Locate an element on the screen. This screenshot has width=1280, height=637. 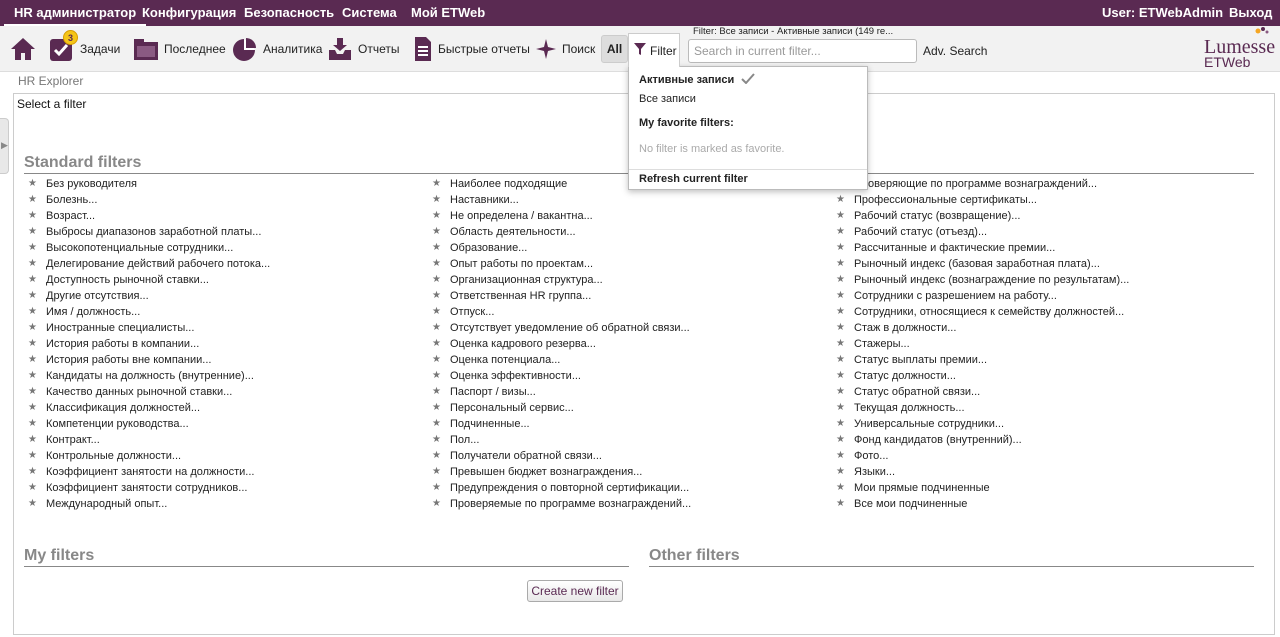
menu-my-etweb: Мой ETWeb is located at coordinates (448, 13).